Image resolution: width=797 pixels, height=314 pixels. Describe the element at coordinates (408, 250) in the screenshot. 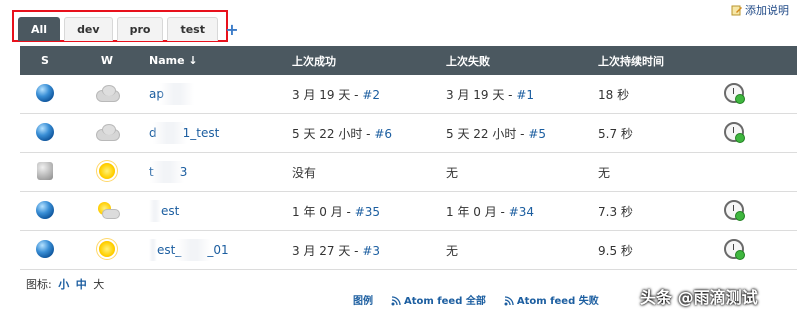

I see `table-row: est_ _01 3 月 27 天 - #3 无 9.5 秒` at that location.